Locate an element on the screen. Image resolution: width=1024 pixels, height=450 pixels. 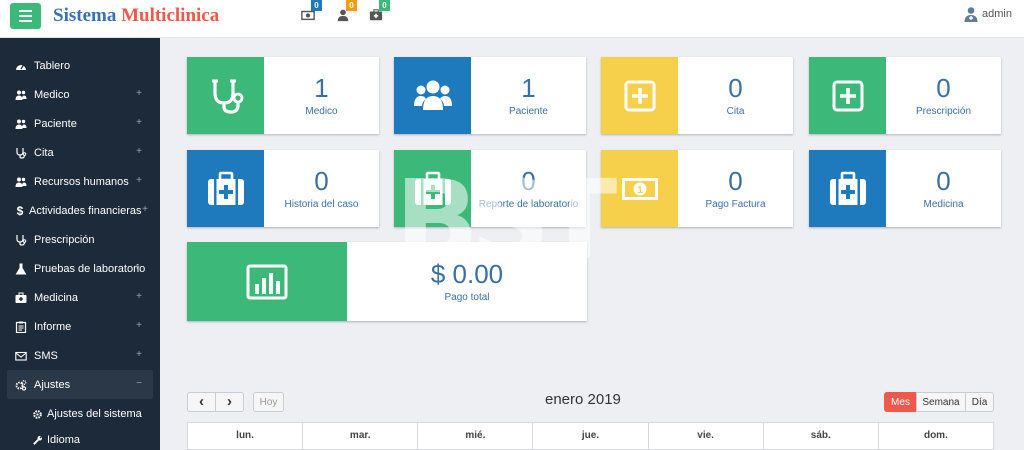
calendar-title: enero 2019 is located at coordinates (583, 399).